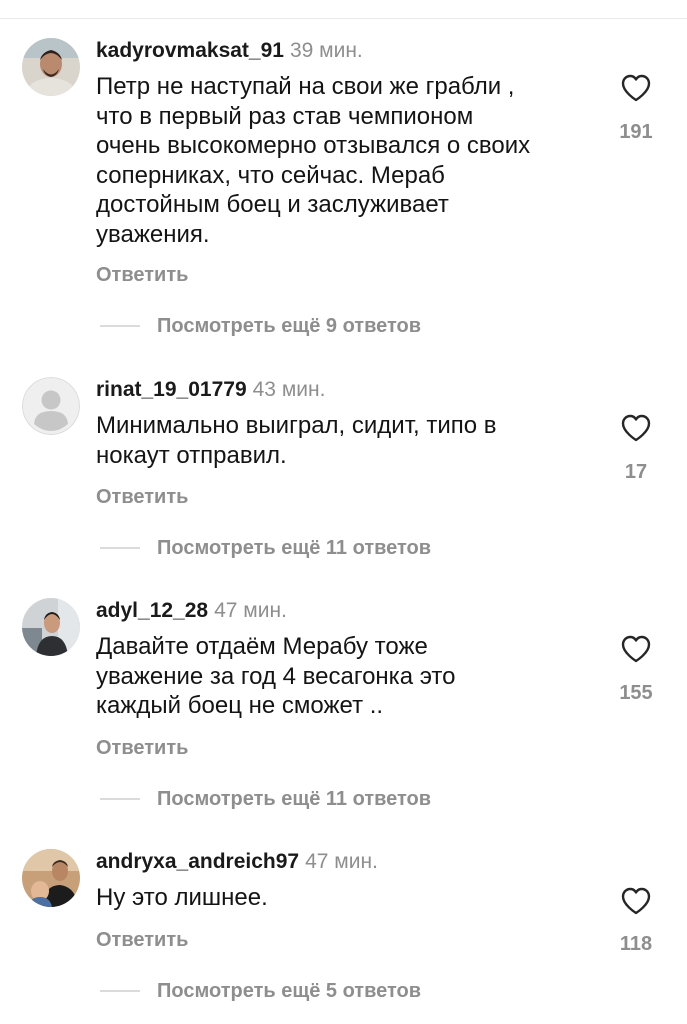 This screenshot has height=1024, width=687. Describe the element at coordinates (636, 472) in the screenshot. I see `like-count: 17` at that location.